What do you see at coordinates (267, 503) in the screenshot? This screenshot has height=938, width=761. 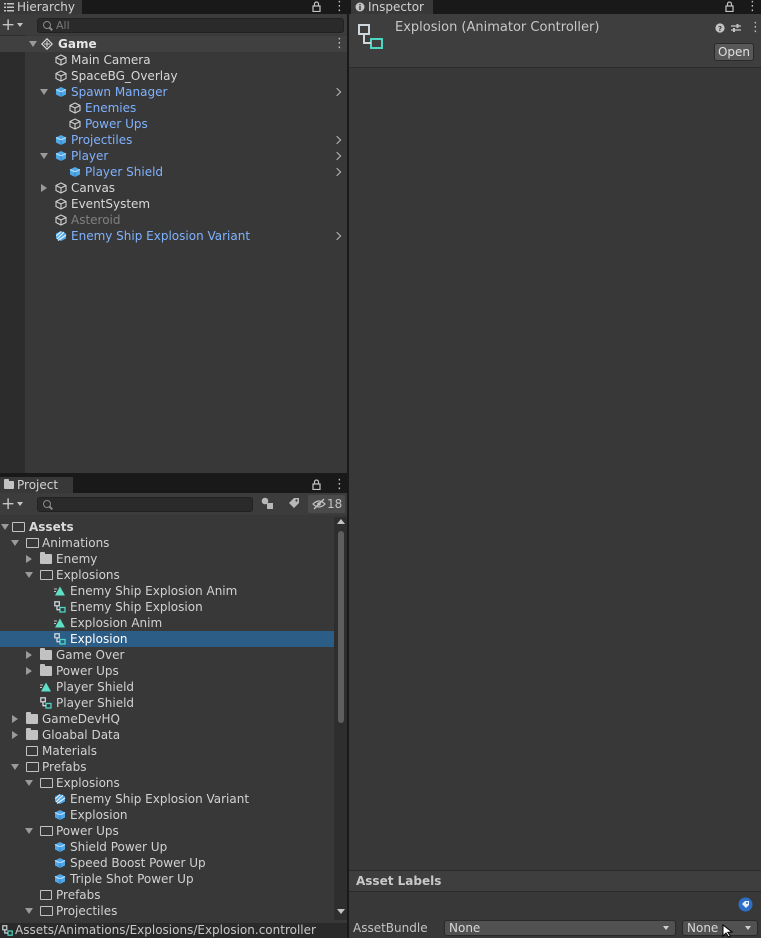 I see `search-by-type-icon` at bounding box center [267, 503].